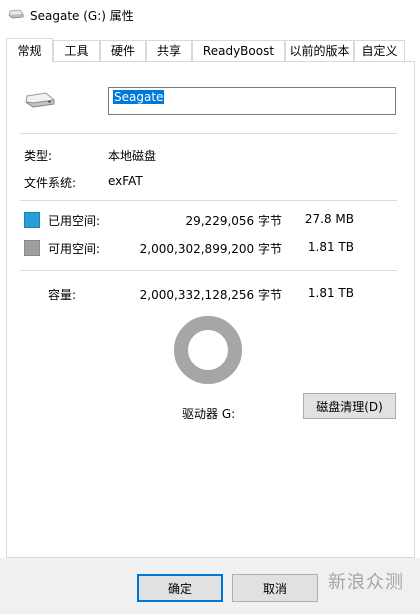  I want to click on drive-icon, so click(16, 15).